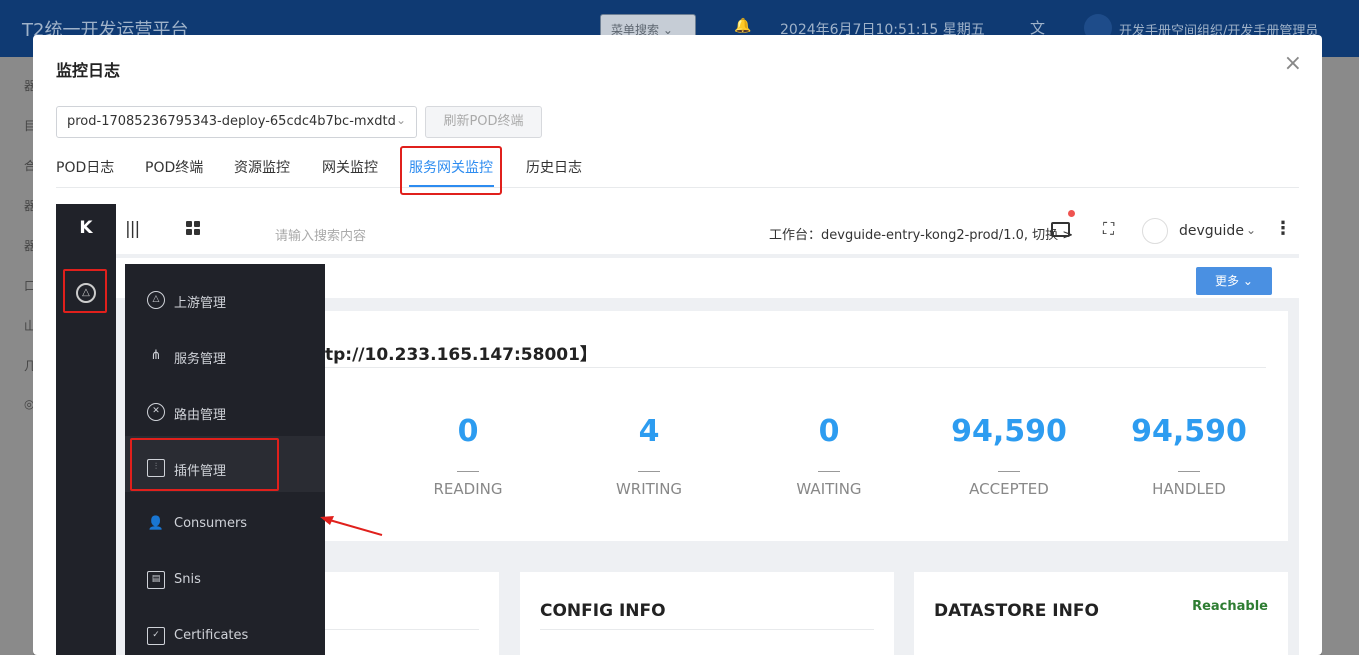 This screenshot has width=1359, height=655. What do you see at coordinates (1060, 229) in the screenshot?
I see `terminal-icon` at bounding box center [1060, 229].